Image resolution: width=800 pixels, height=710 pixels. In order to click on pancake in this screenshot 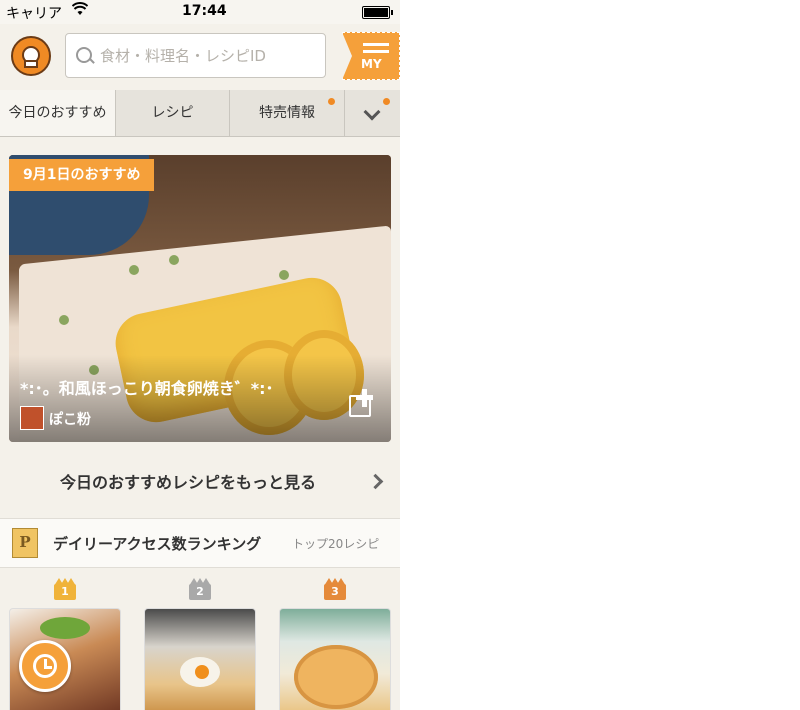, I will do `click(336, 677)`.